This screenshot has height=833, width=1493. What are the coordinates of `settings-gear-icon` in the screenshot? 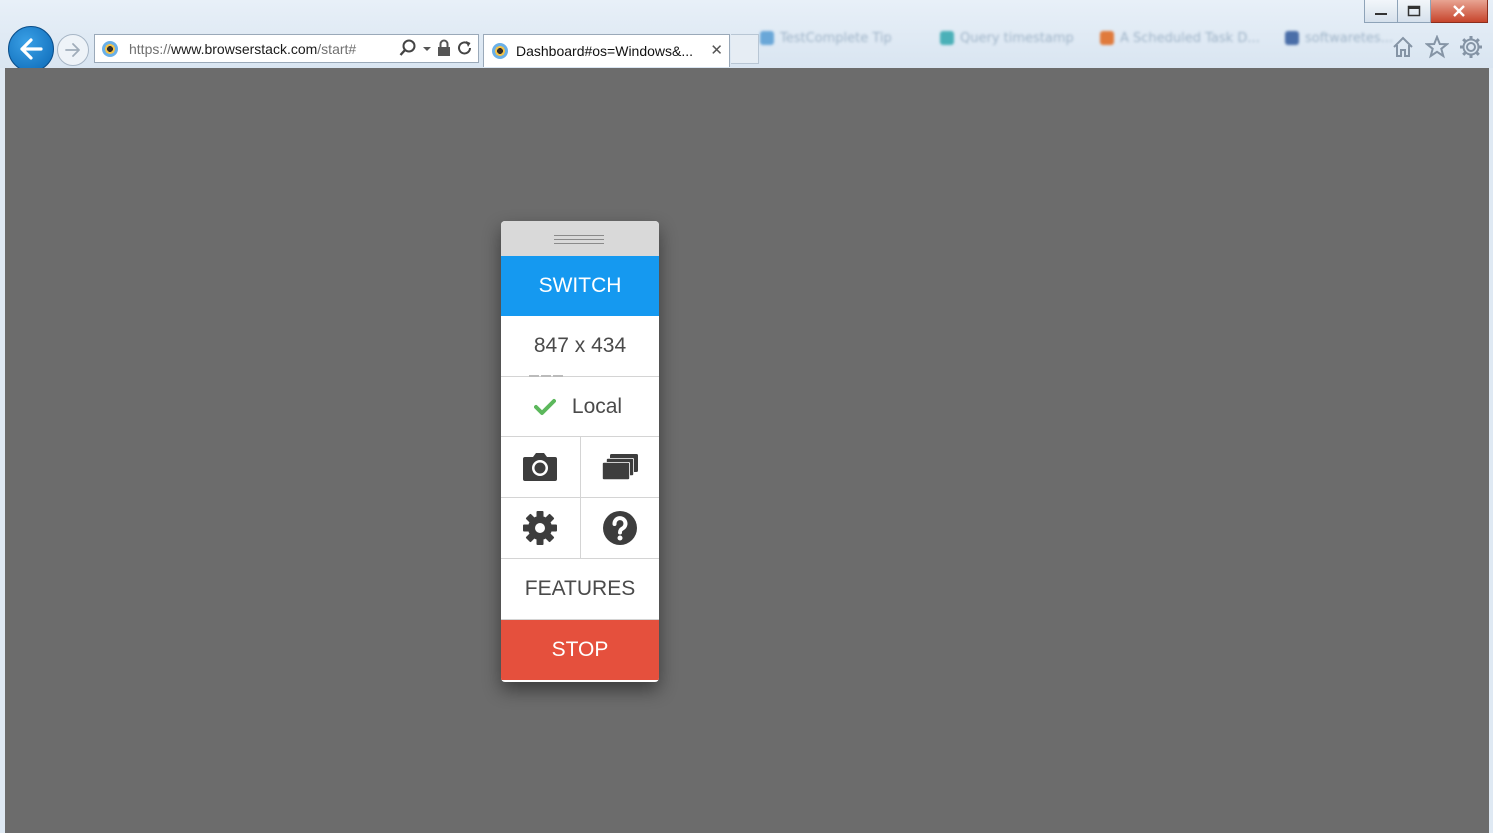 It's located at (1471, 47).